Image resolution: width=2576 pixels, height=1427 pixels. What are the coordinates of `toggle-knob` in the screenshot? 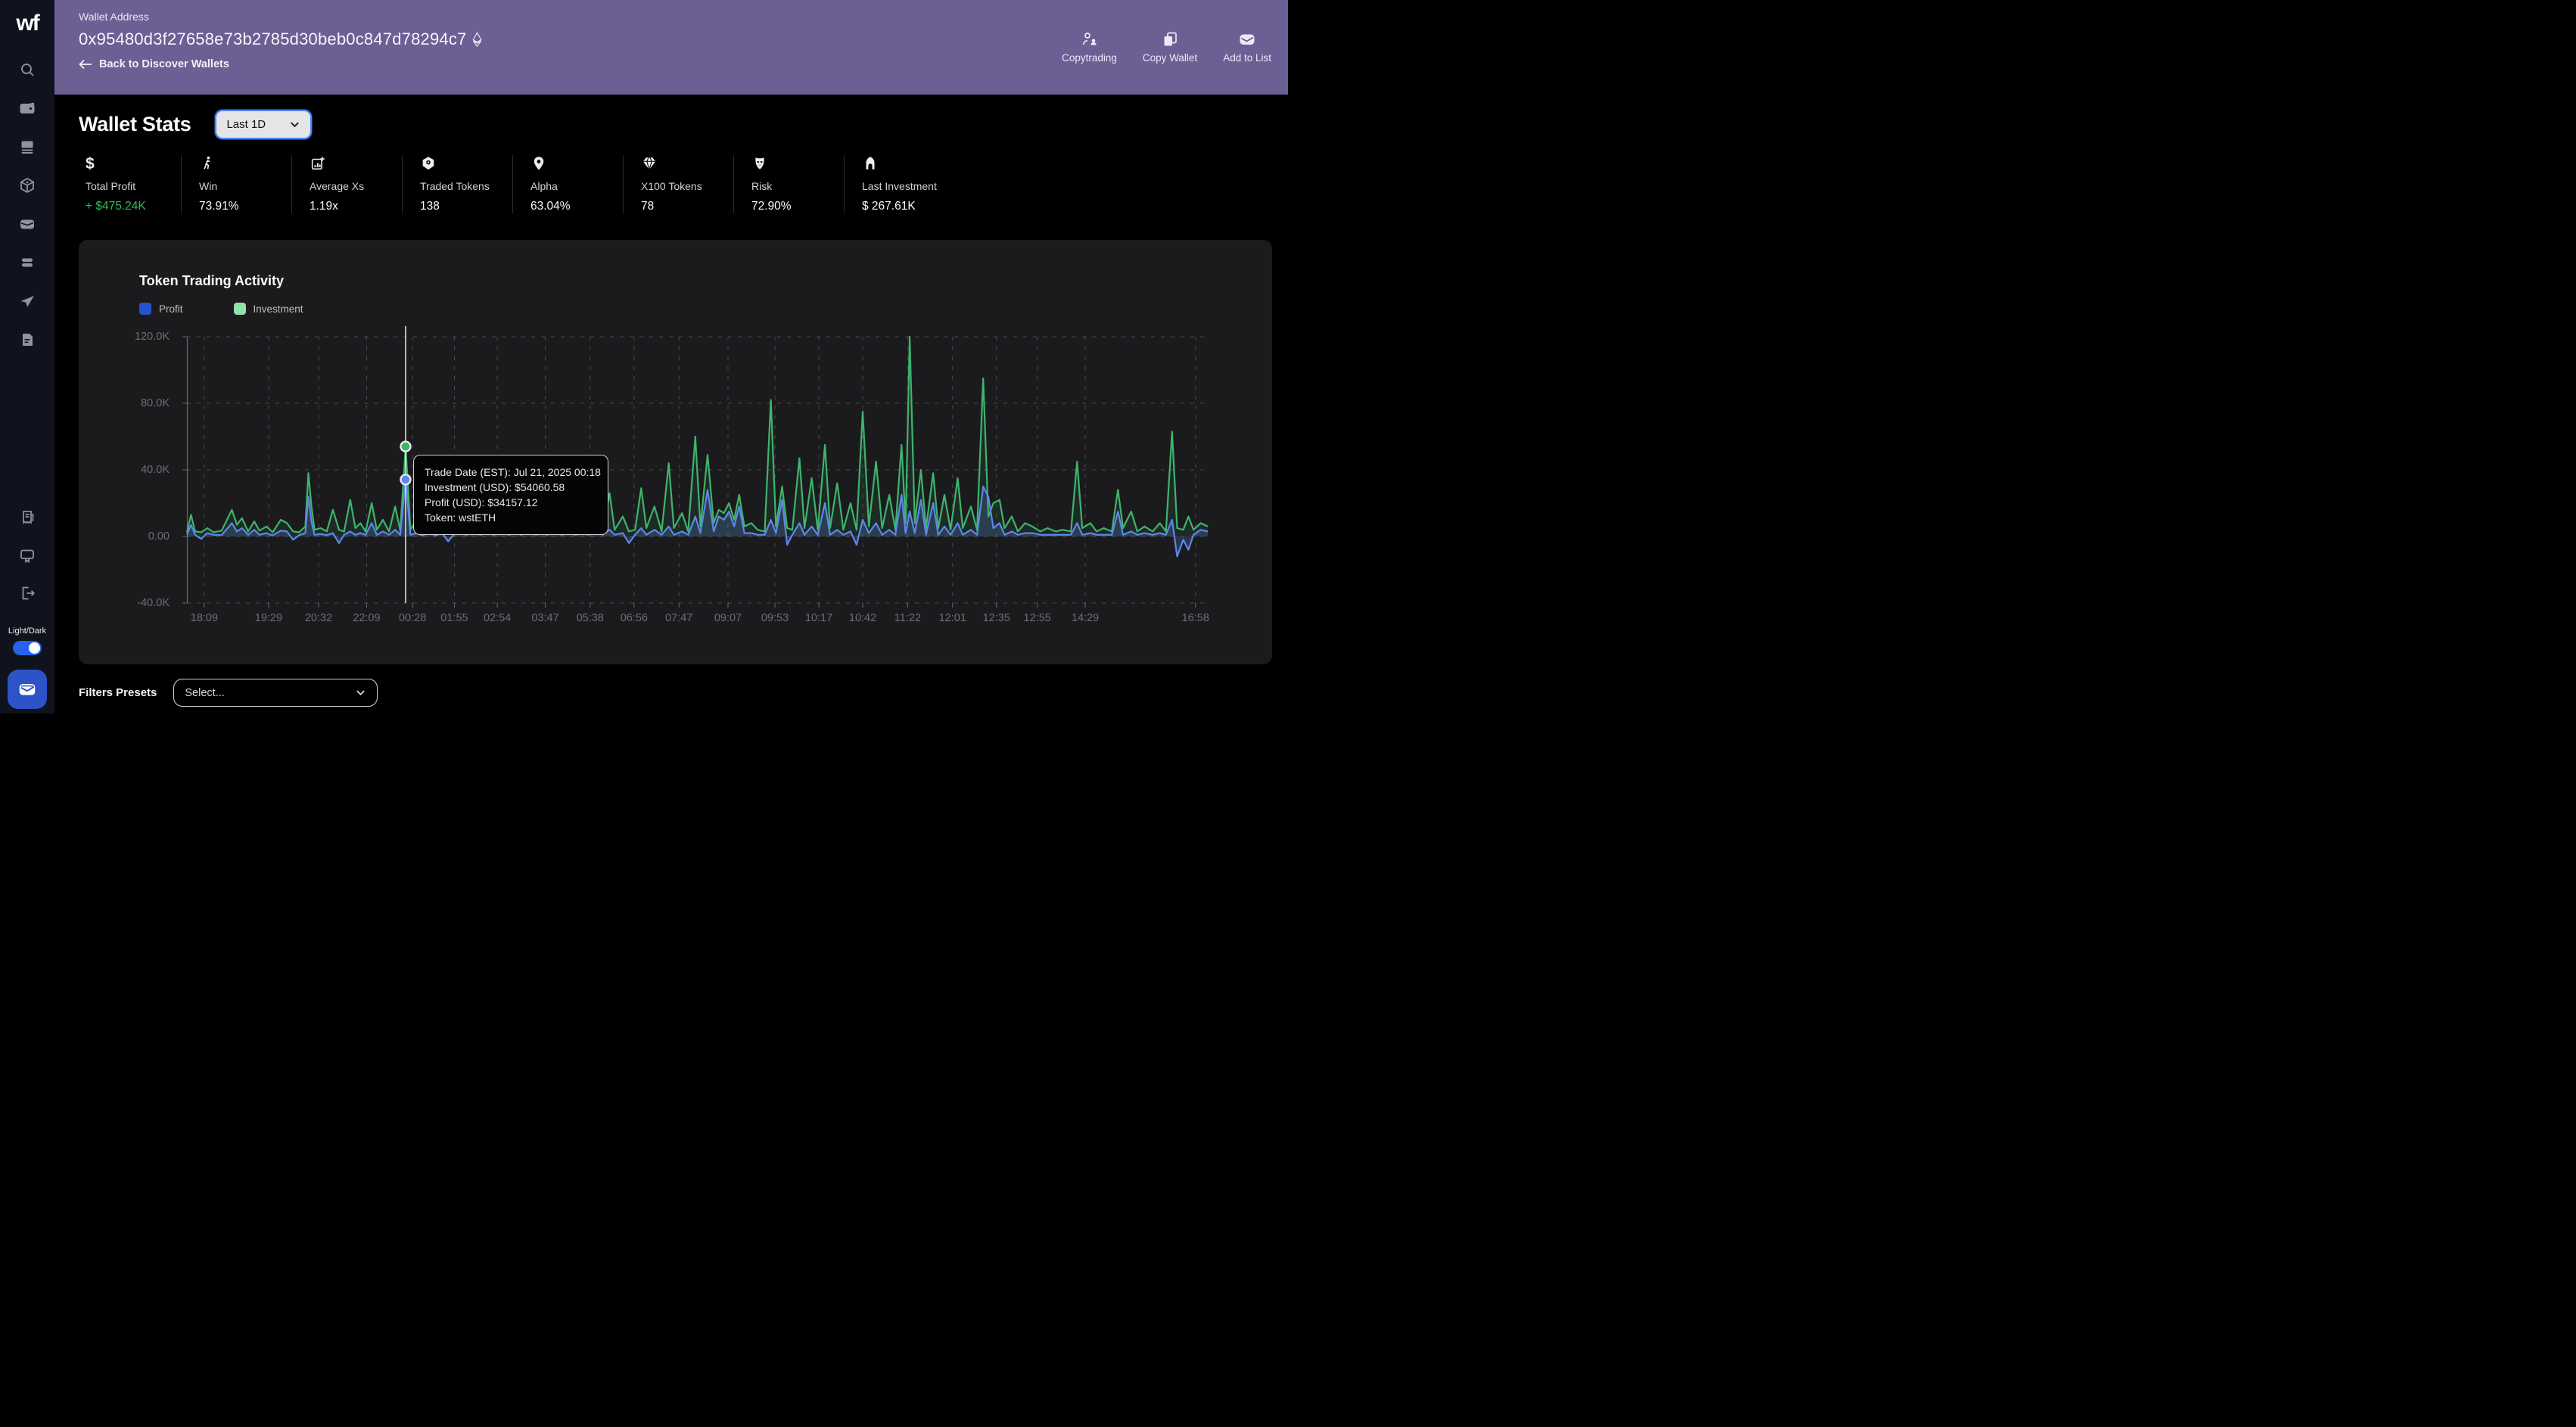 It's located at (34, 648).